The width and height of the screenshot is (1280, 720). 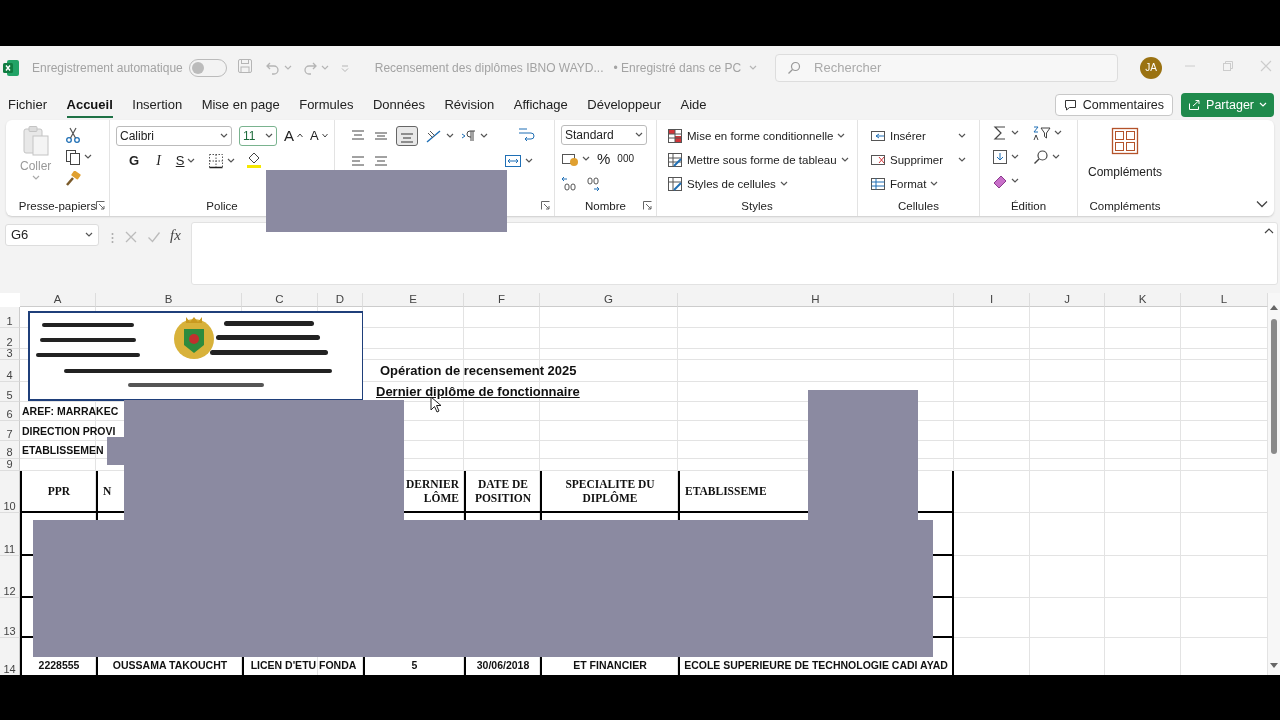 I want to click on column-header: L, so click(x=1224, y=299).